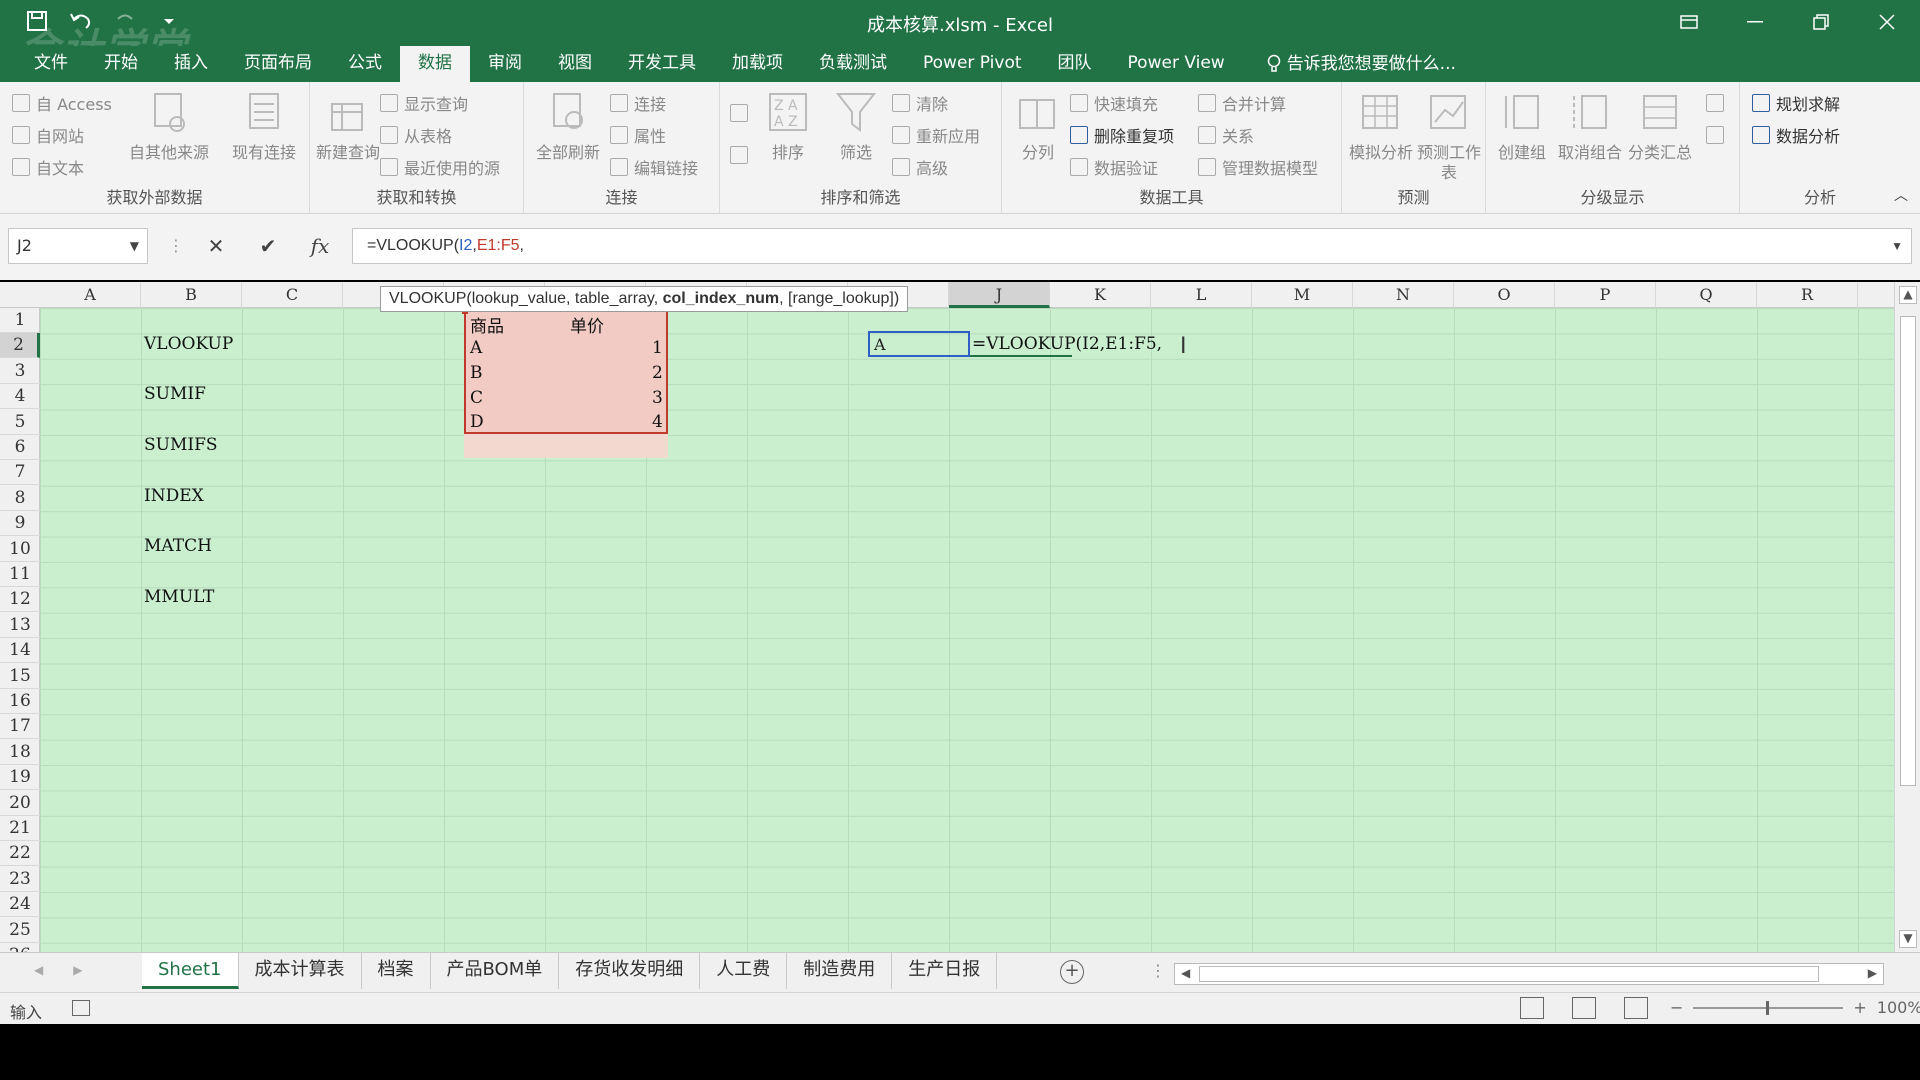 The width and height of the screenshot is (1920, 1080). I want to click on row-header-10: 10, so click(20, 549).